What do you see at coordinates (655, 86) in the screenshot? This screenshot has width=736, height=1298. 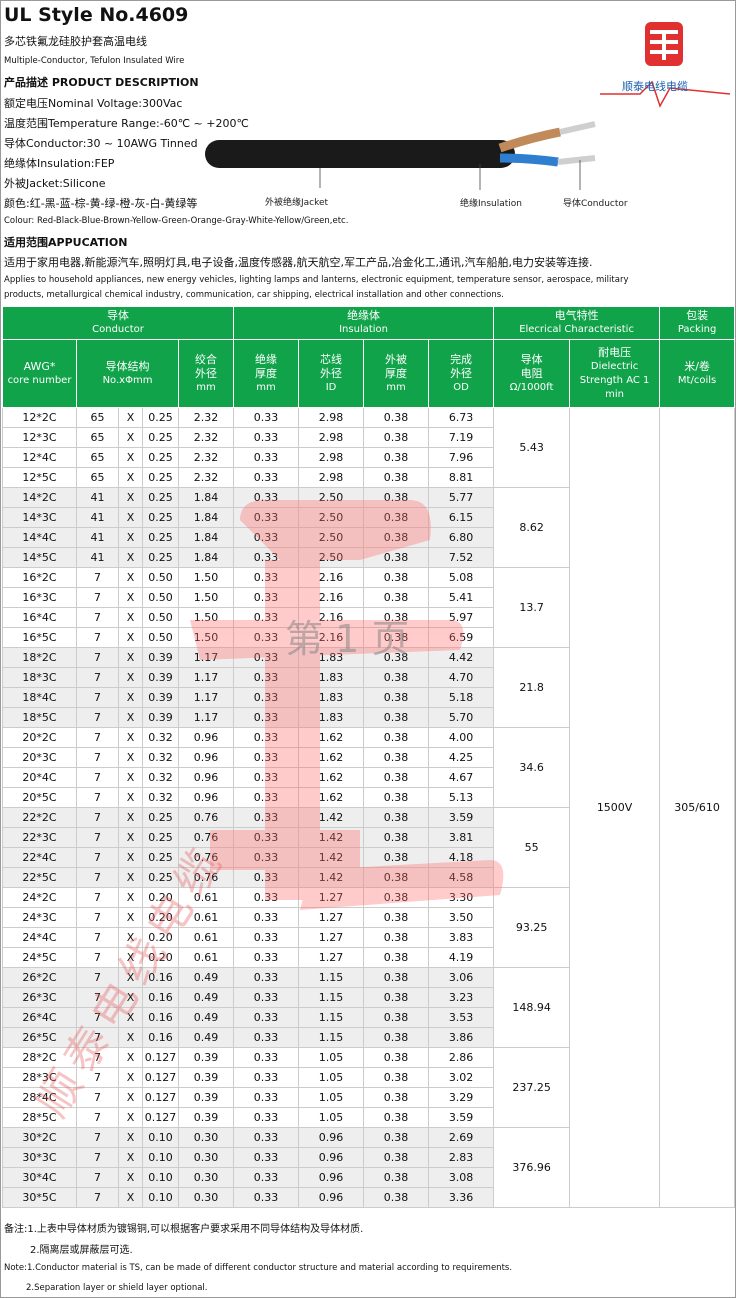 I see `logo-text: 顺泰电线电缆` at bounding box center [655, 86].